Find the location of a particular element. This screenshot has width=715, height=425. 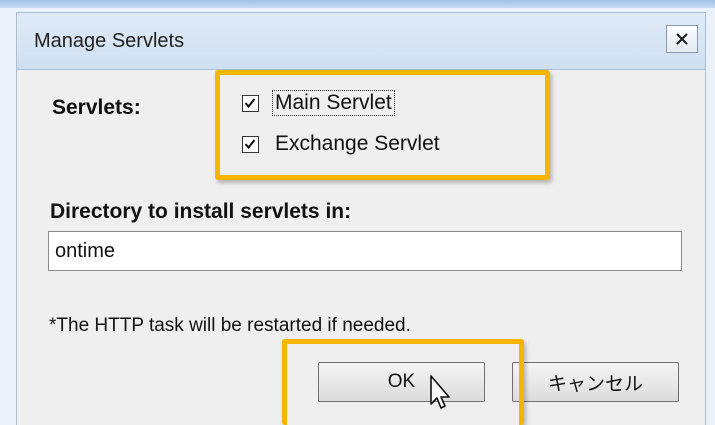

dialog-titlebar: Manage Servlets is located at coordinates (361, 41).